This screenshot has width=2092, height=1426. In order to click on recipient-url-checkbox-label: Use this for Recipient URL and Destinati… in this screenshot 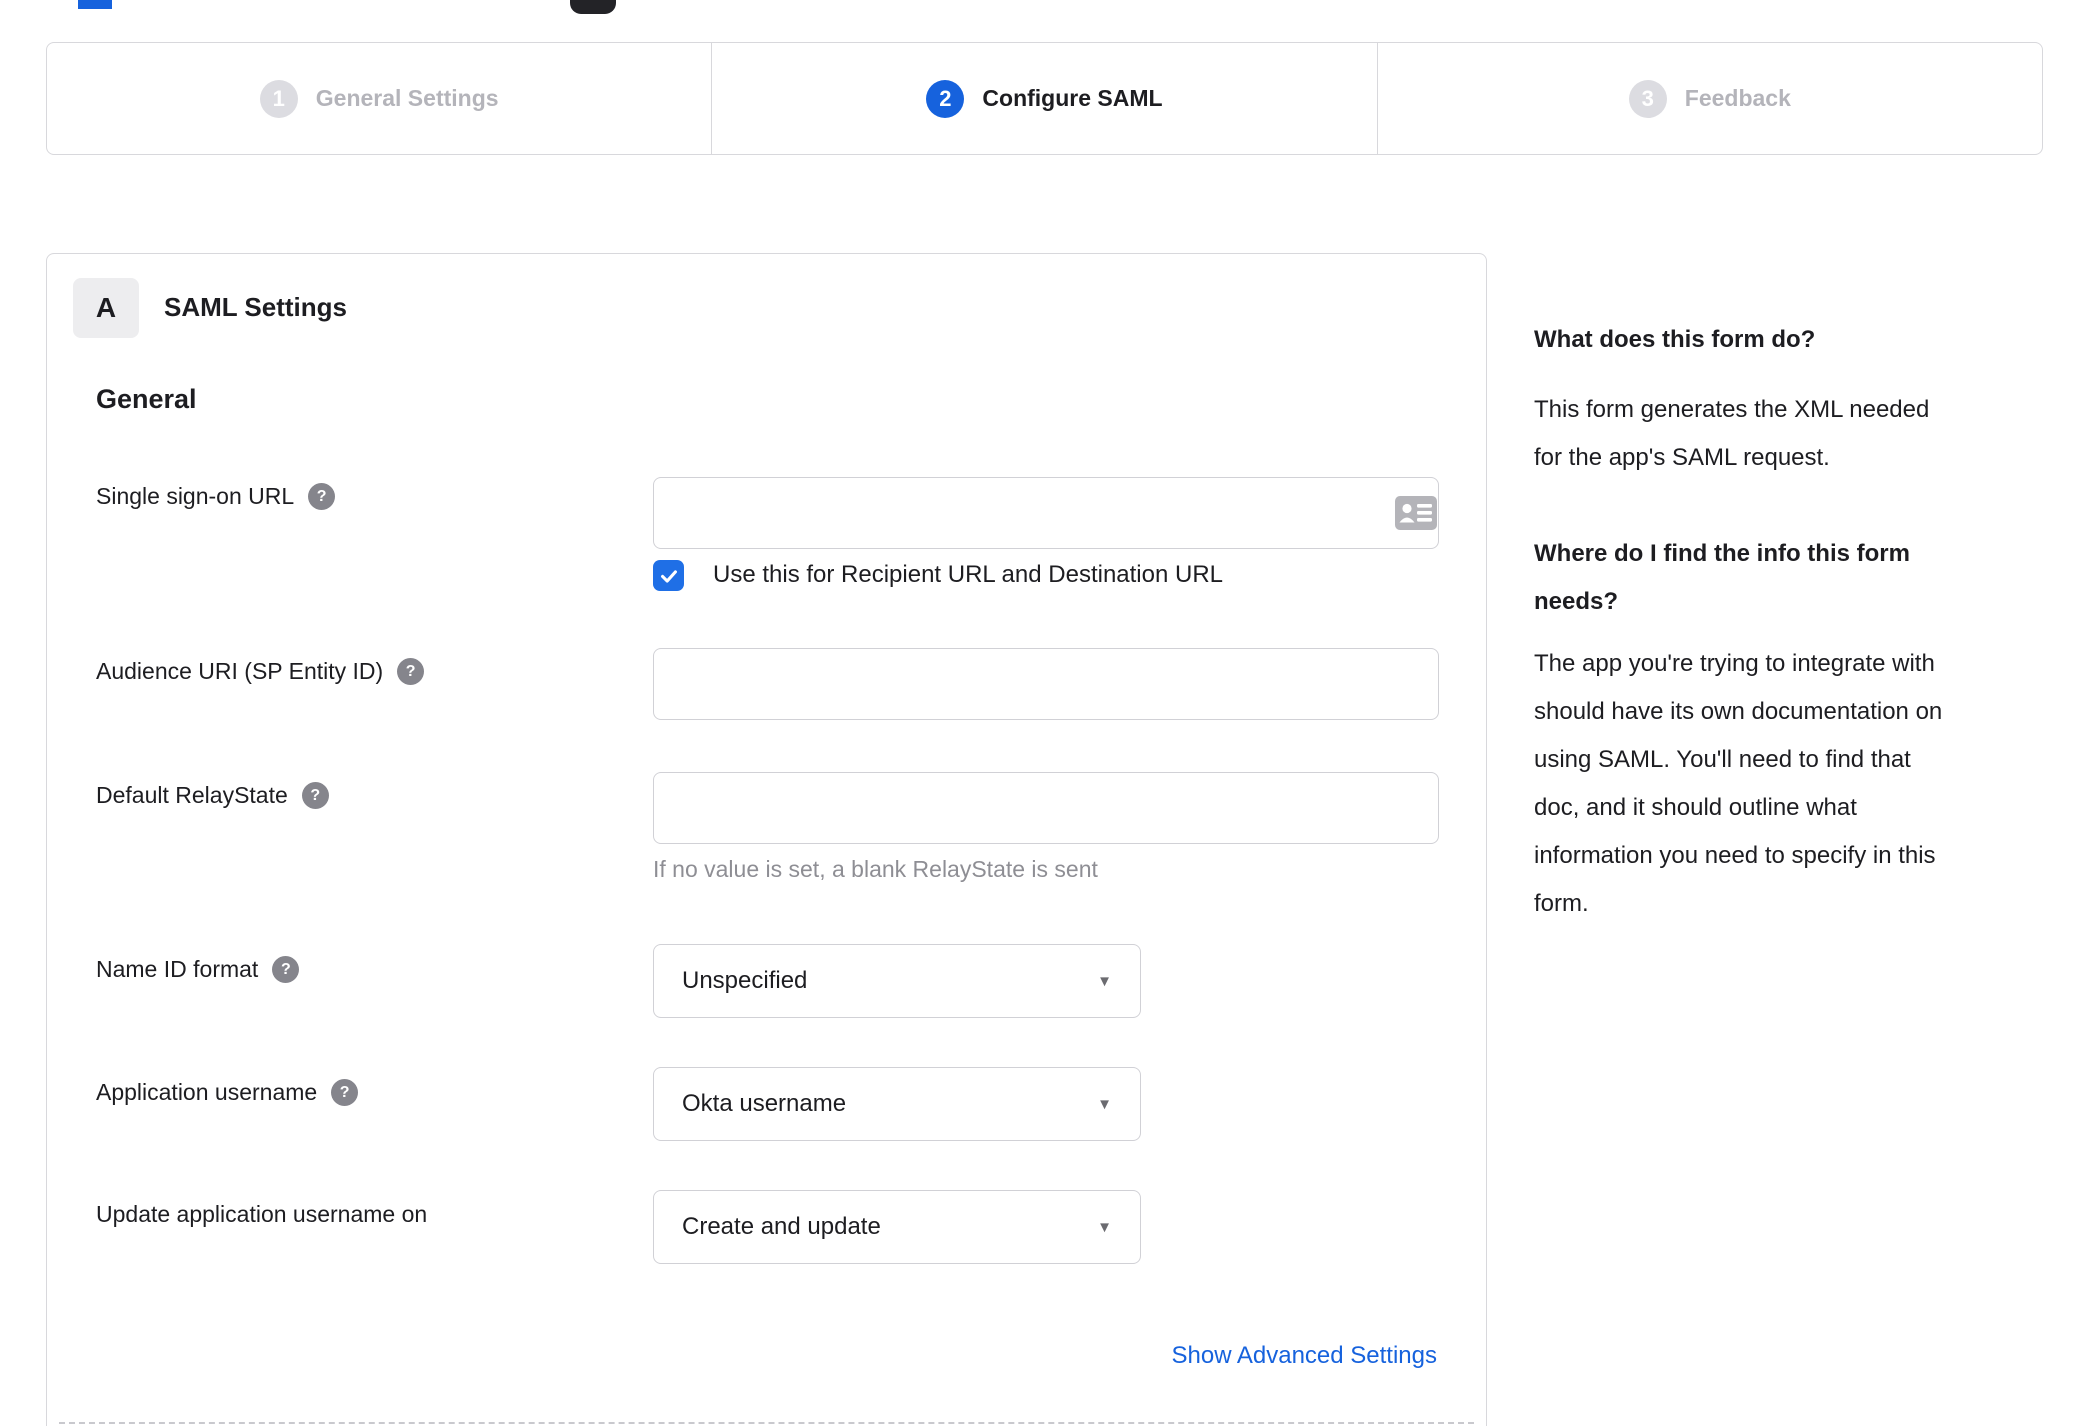, I will do `click(968, 574)`.